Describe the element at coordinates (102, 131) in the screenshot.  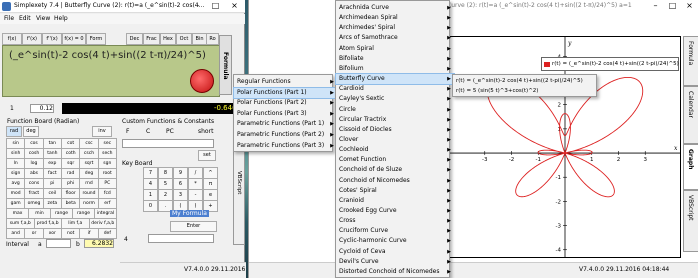
I see `inv-button: inv` at that location.